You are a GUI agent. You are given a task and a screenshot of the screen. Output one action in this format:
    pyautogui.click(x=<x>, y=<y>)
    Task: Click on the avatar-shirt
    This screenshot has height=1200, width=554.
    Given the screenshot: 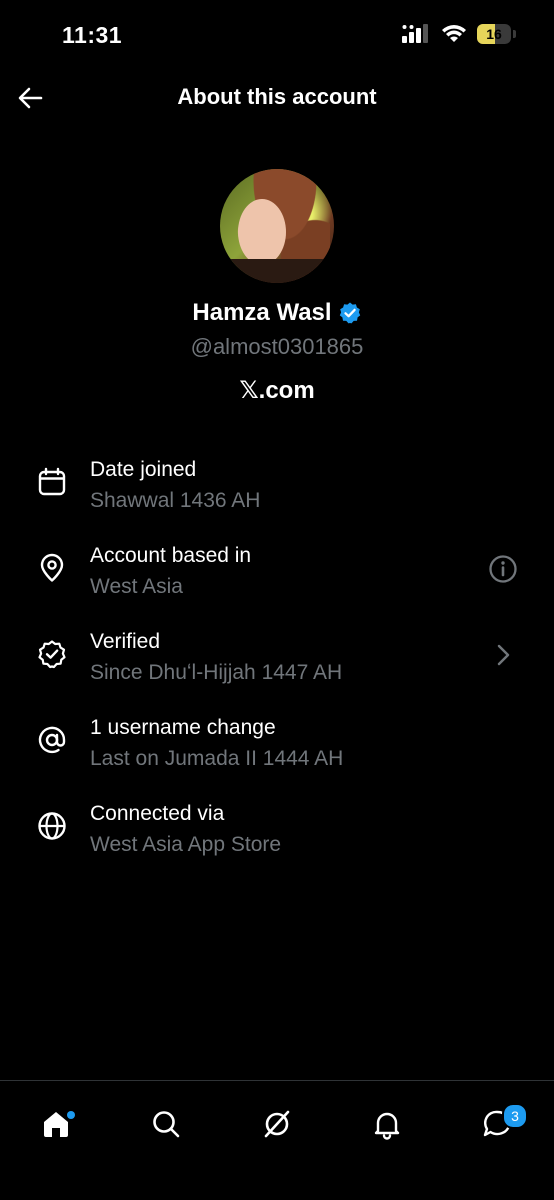 What is the action you would take?
    pyautogui.click(x=277, y=271)
    